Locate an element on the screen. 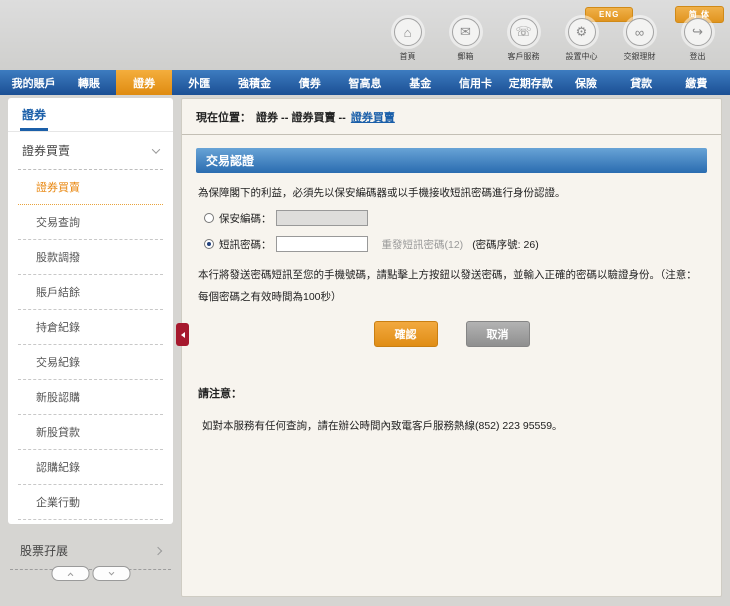  breadcrumb: 現在位置： 證券 -- 證券買賣 -- 證券買賣 is located at coordinates (451, 117).